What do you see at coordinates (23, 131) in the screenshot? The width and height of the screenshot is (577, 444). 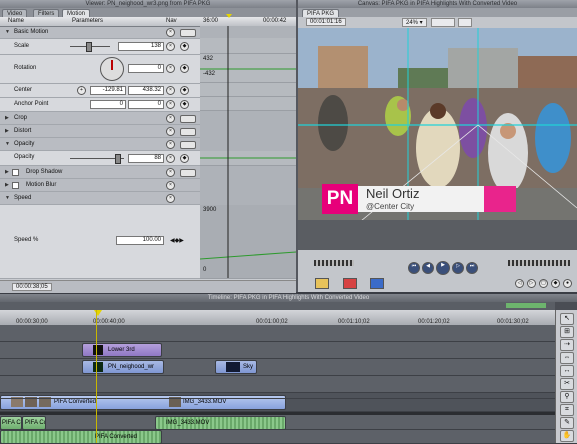 I see `section-label: Distort` at bounding box center [23, 131].